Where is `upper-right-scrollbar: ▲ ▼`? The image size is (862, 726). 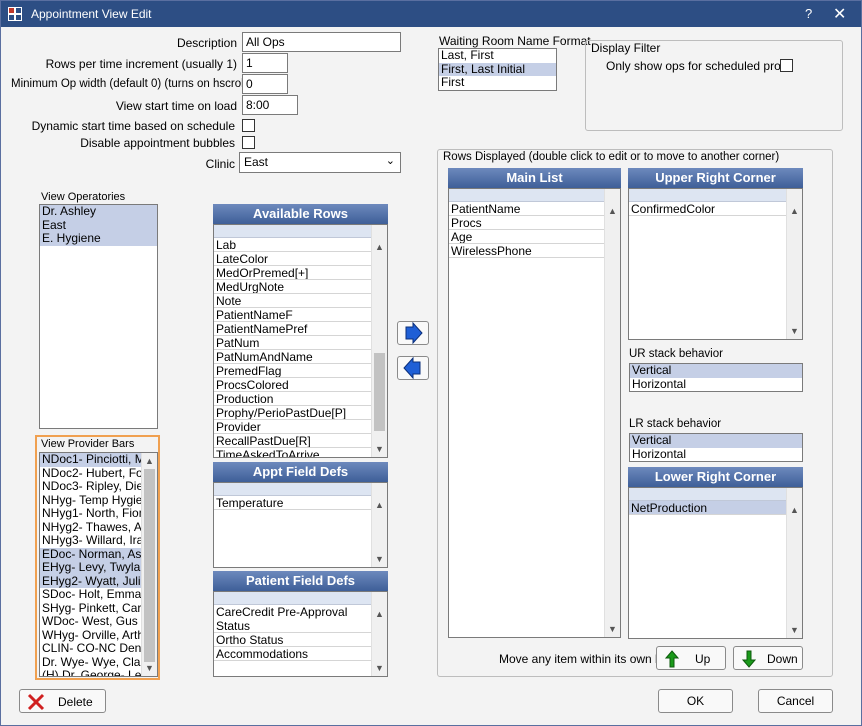 upper-right-scrollbar: ▲ ▼ is located at coordinates (794, 264).